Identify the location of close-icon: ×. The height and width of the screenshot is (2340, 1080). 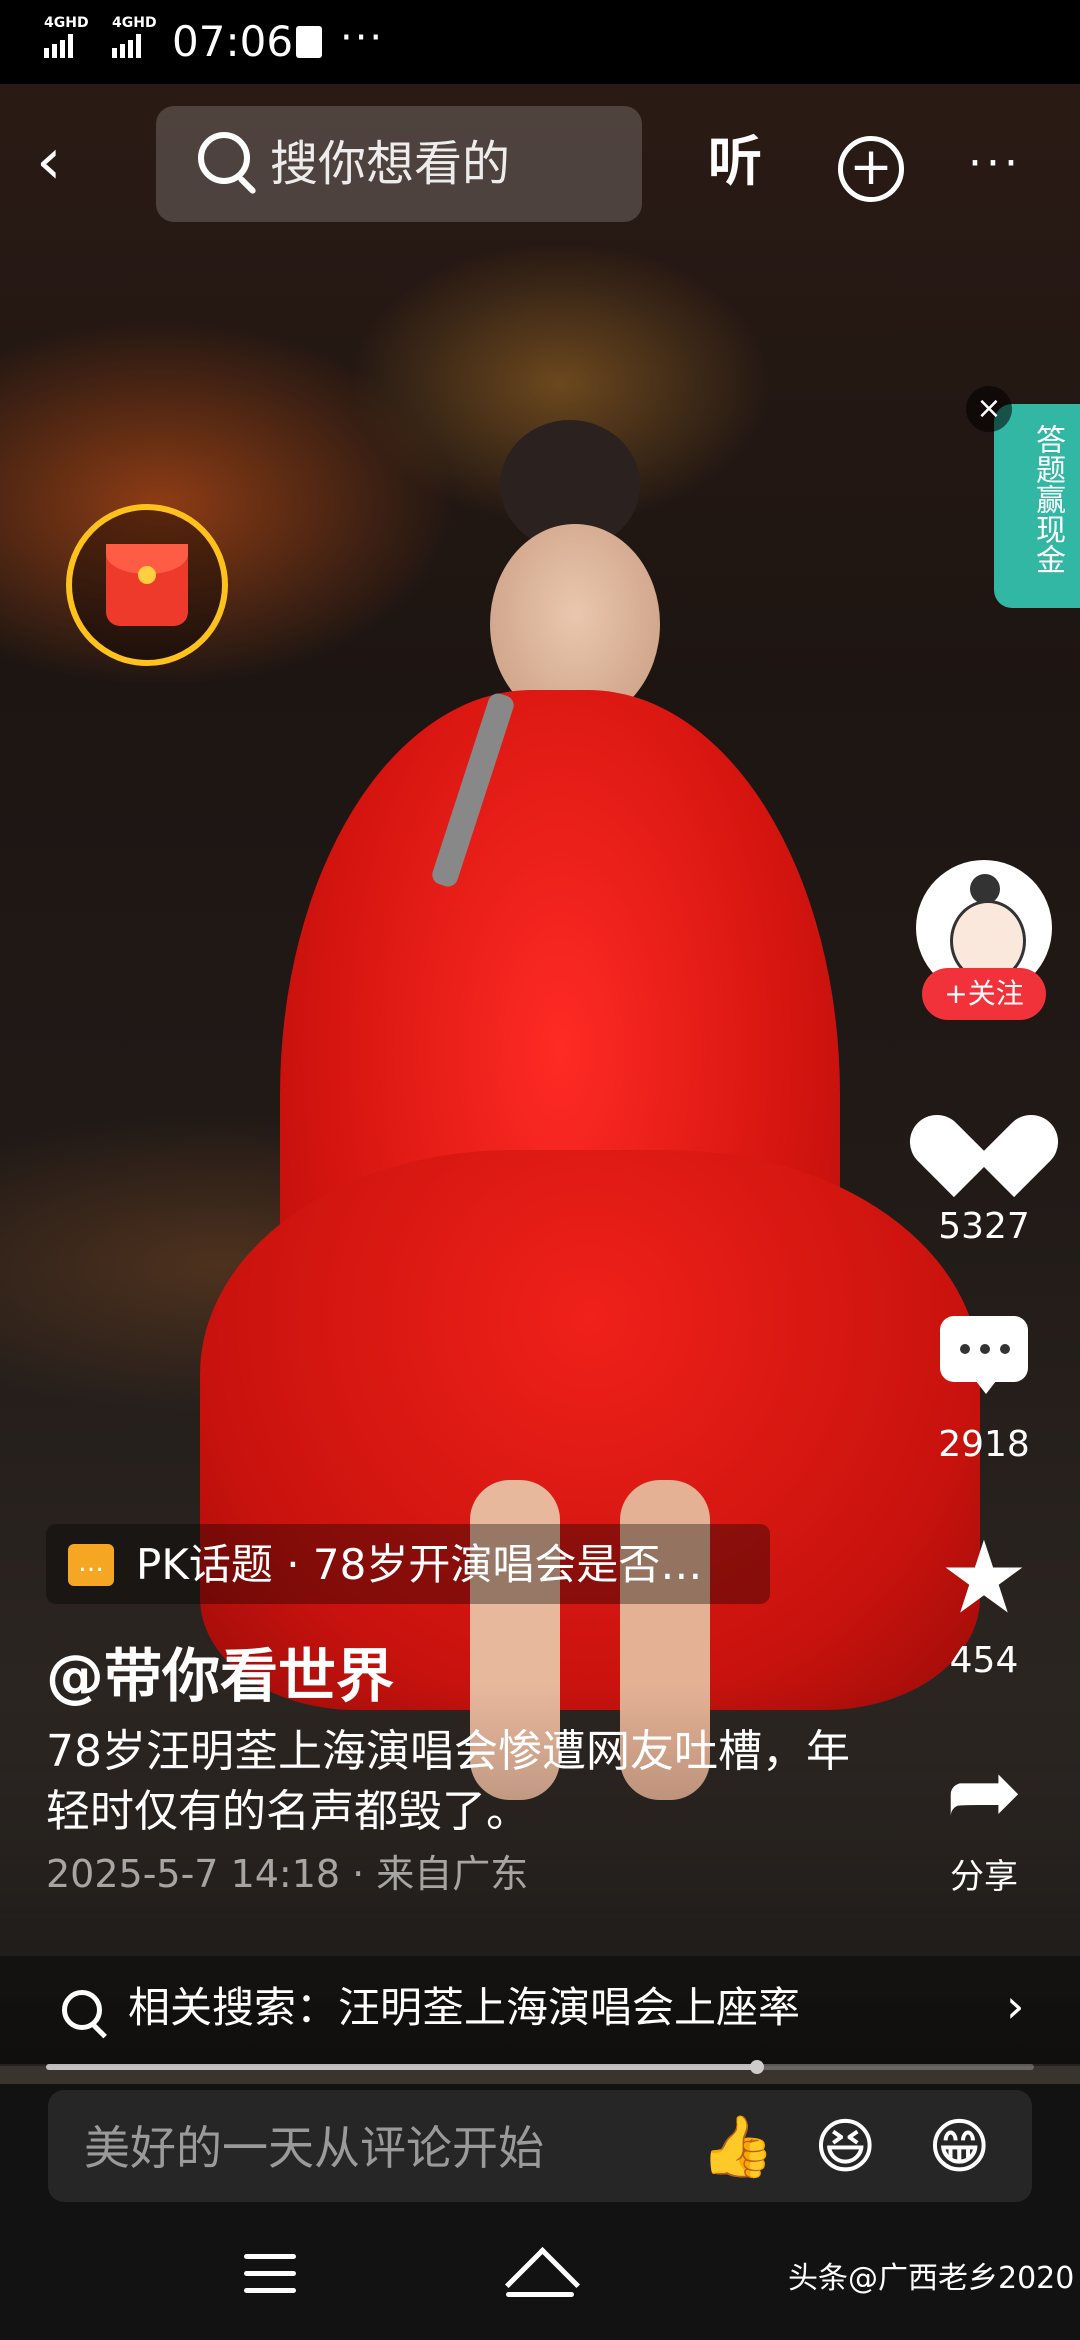
(989, 409).